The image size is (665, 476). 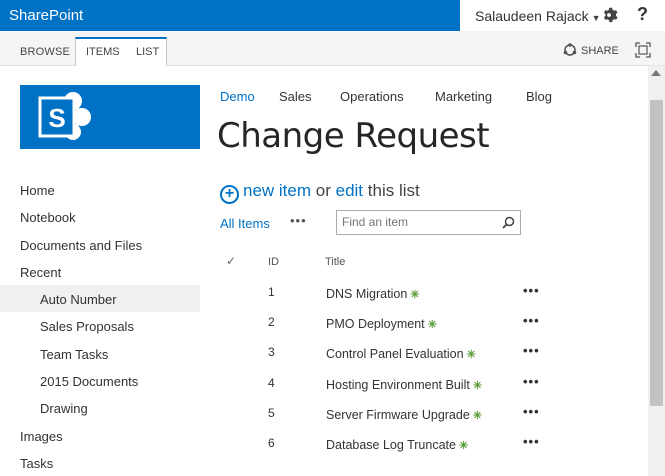 I want to click on edit-link: edit, so click(x=349, y=190).